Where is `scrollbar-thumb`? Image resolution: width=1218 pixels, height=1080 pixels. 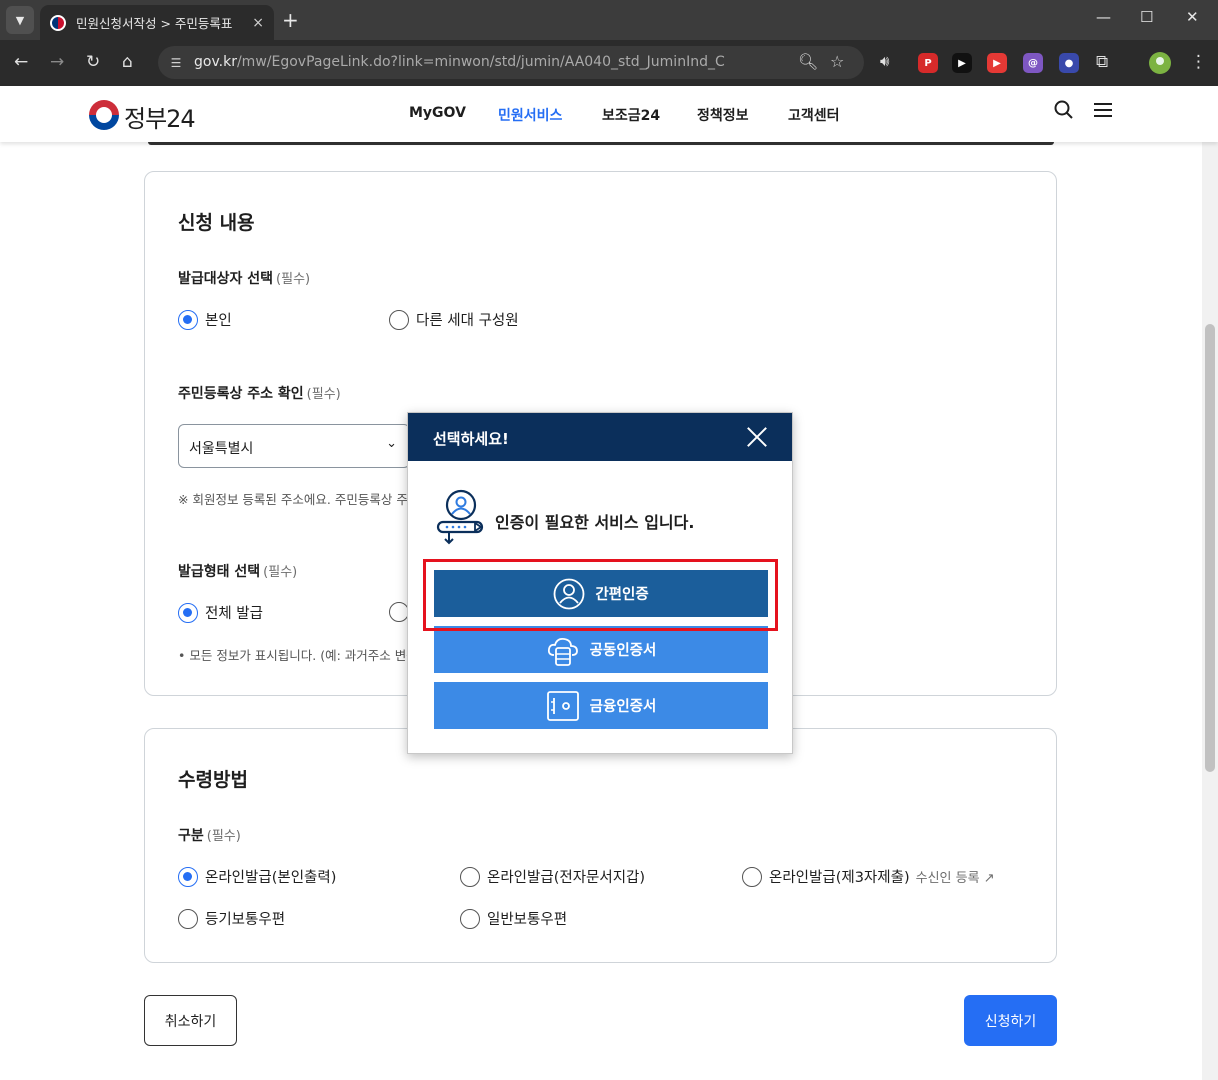
scrollbar-thumb is located at coordinates (1210, 548).